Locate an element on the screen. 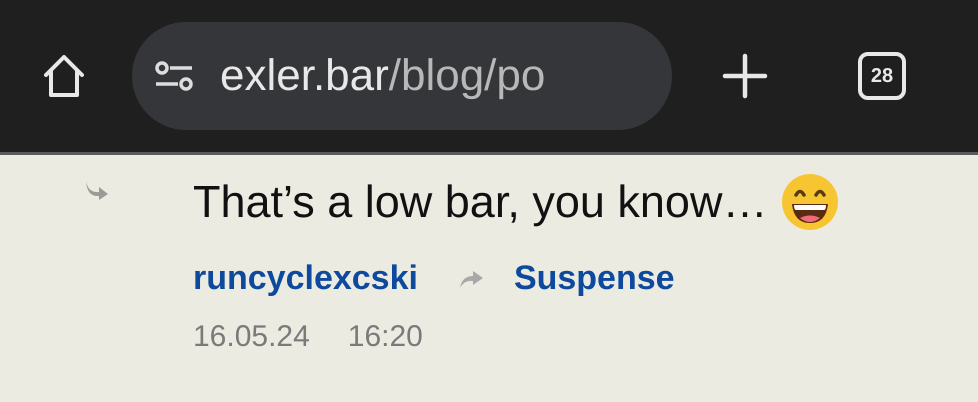 This screenshot has width=978, height=402. reply-to-link: Suspense is located at coordinates (594, 278).